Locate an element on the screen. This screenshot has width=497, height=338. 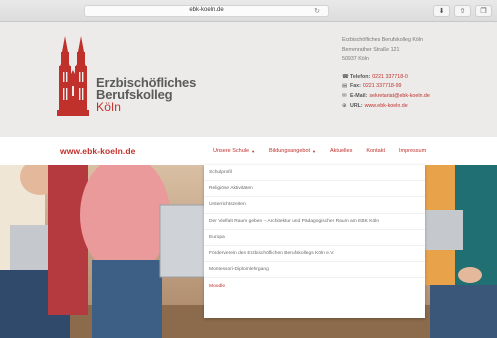
address-bar-url: ebk-koeln.de is located at coordinates (206, 10).